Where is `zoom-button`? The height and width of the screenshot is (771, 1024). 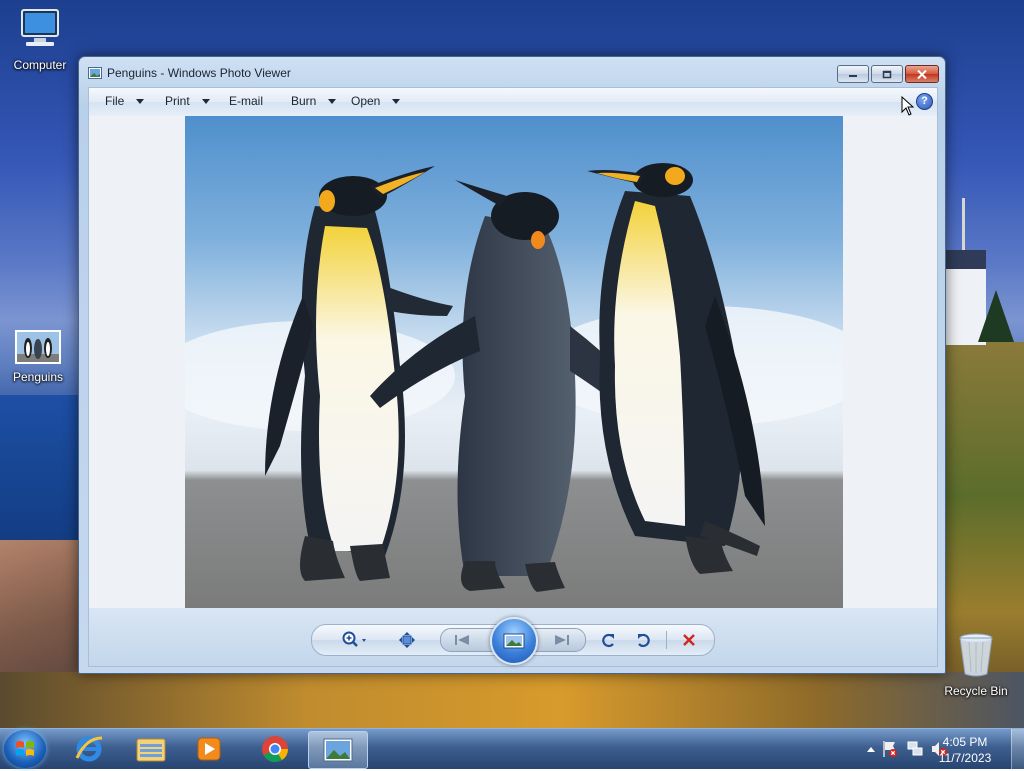 zoom-button is located at coordinates (355, 640).